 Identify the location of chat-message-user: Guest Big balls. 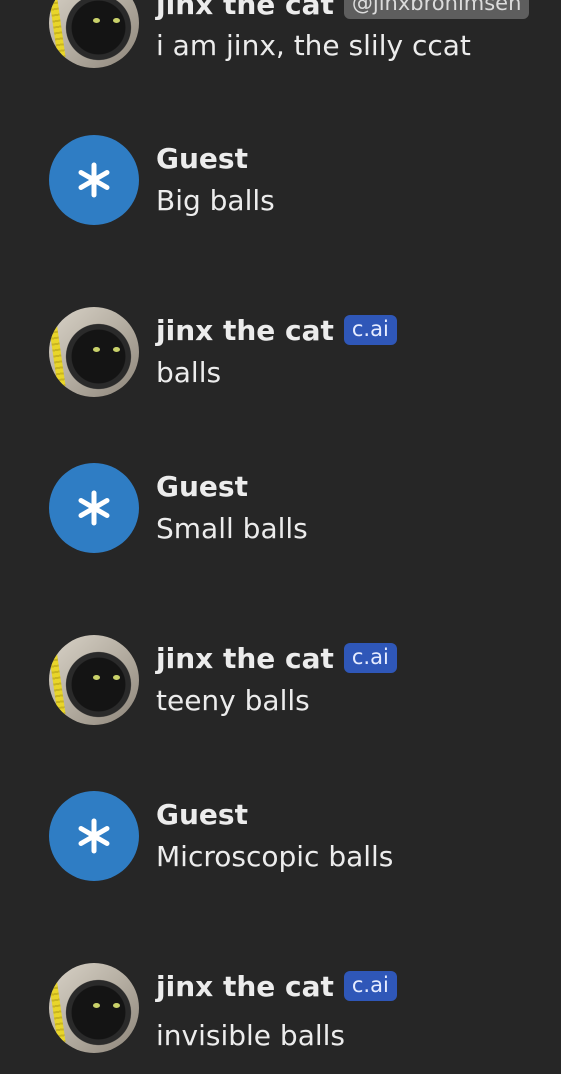
(280, 185).